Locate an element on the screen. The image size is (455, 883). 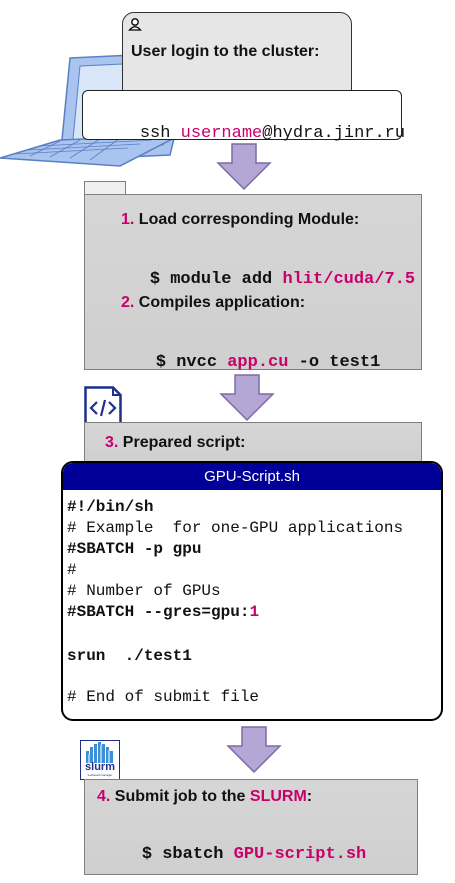
login-box: User login to the cluster: is located at coordinates (237, 57).